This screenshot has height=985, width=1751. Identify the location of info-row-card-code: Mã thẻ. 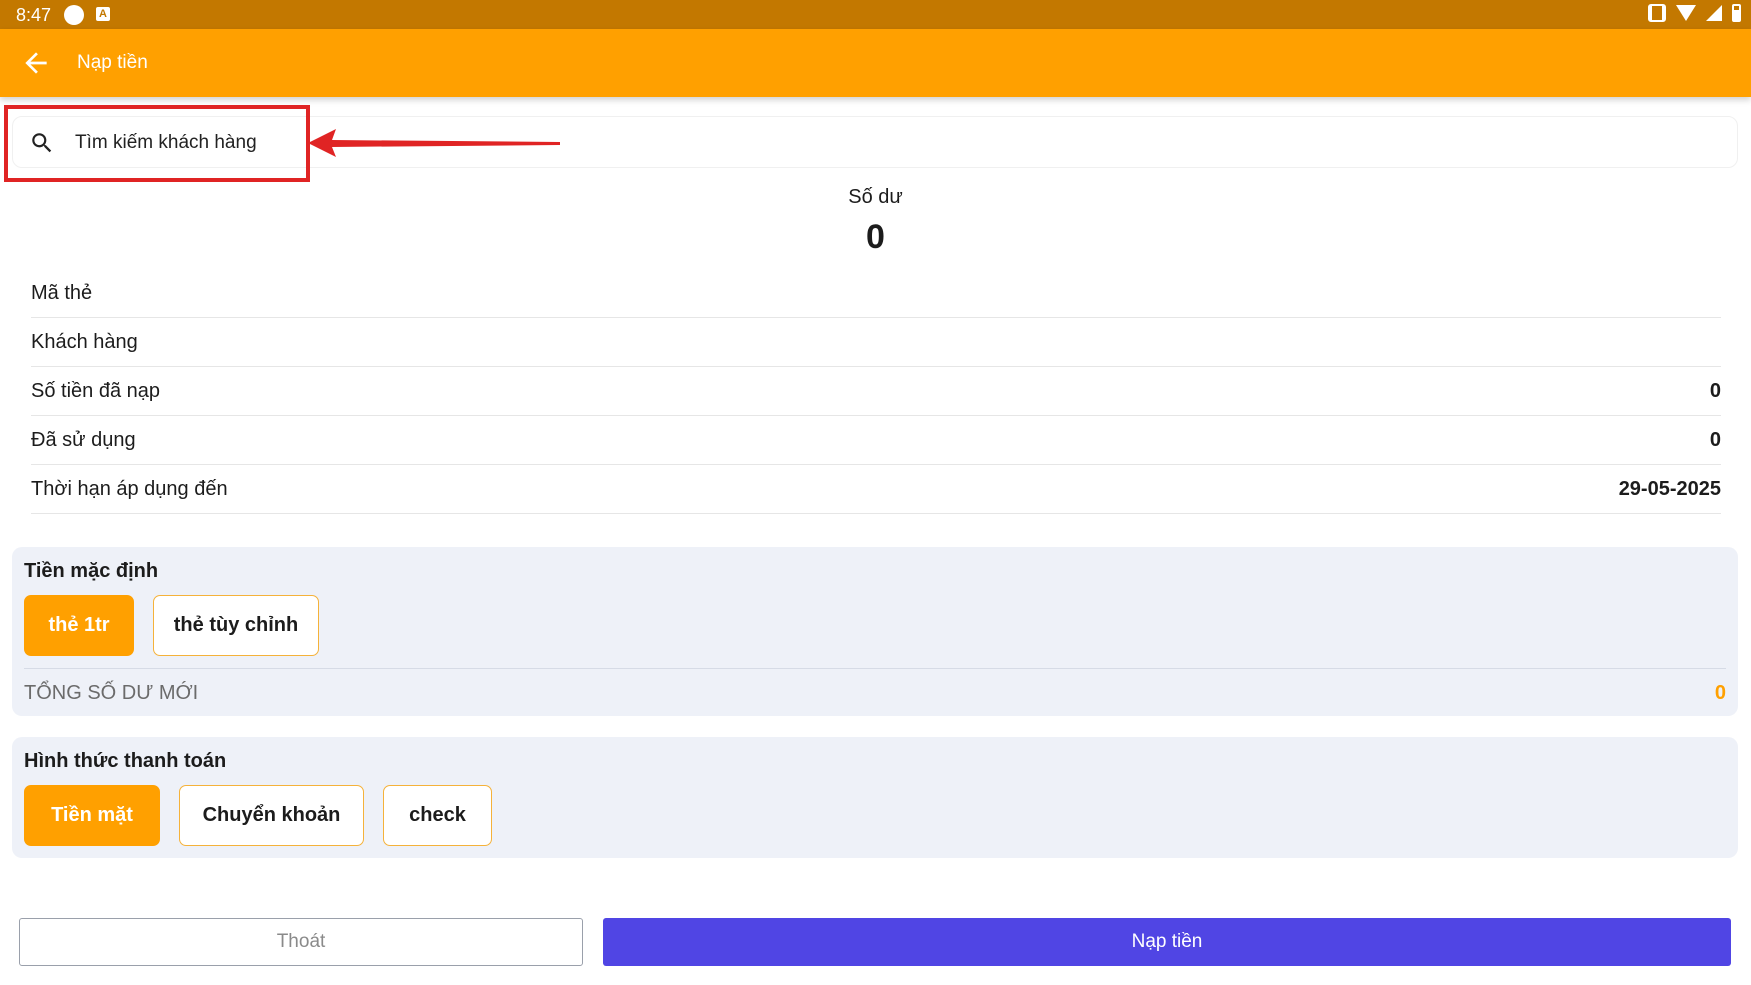
(876, 293).